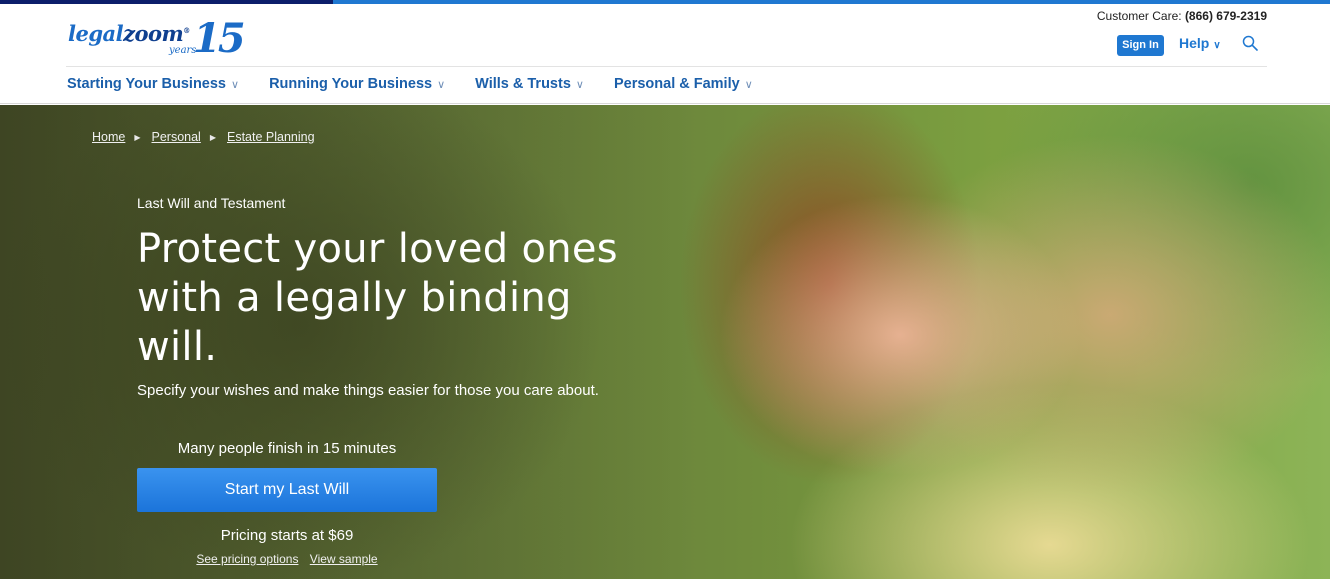  What do you see at coordinates (1140, 45) in the screenshot?
I see `sign-in-button: Sign In` at bounding box center [1140, 45].